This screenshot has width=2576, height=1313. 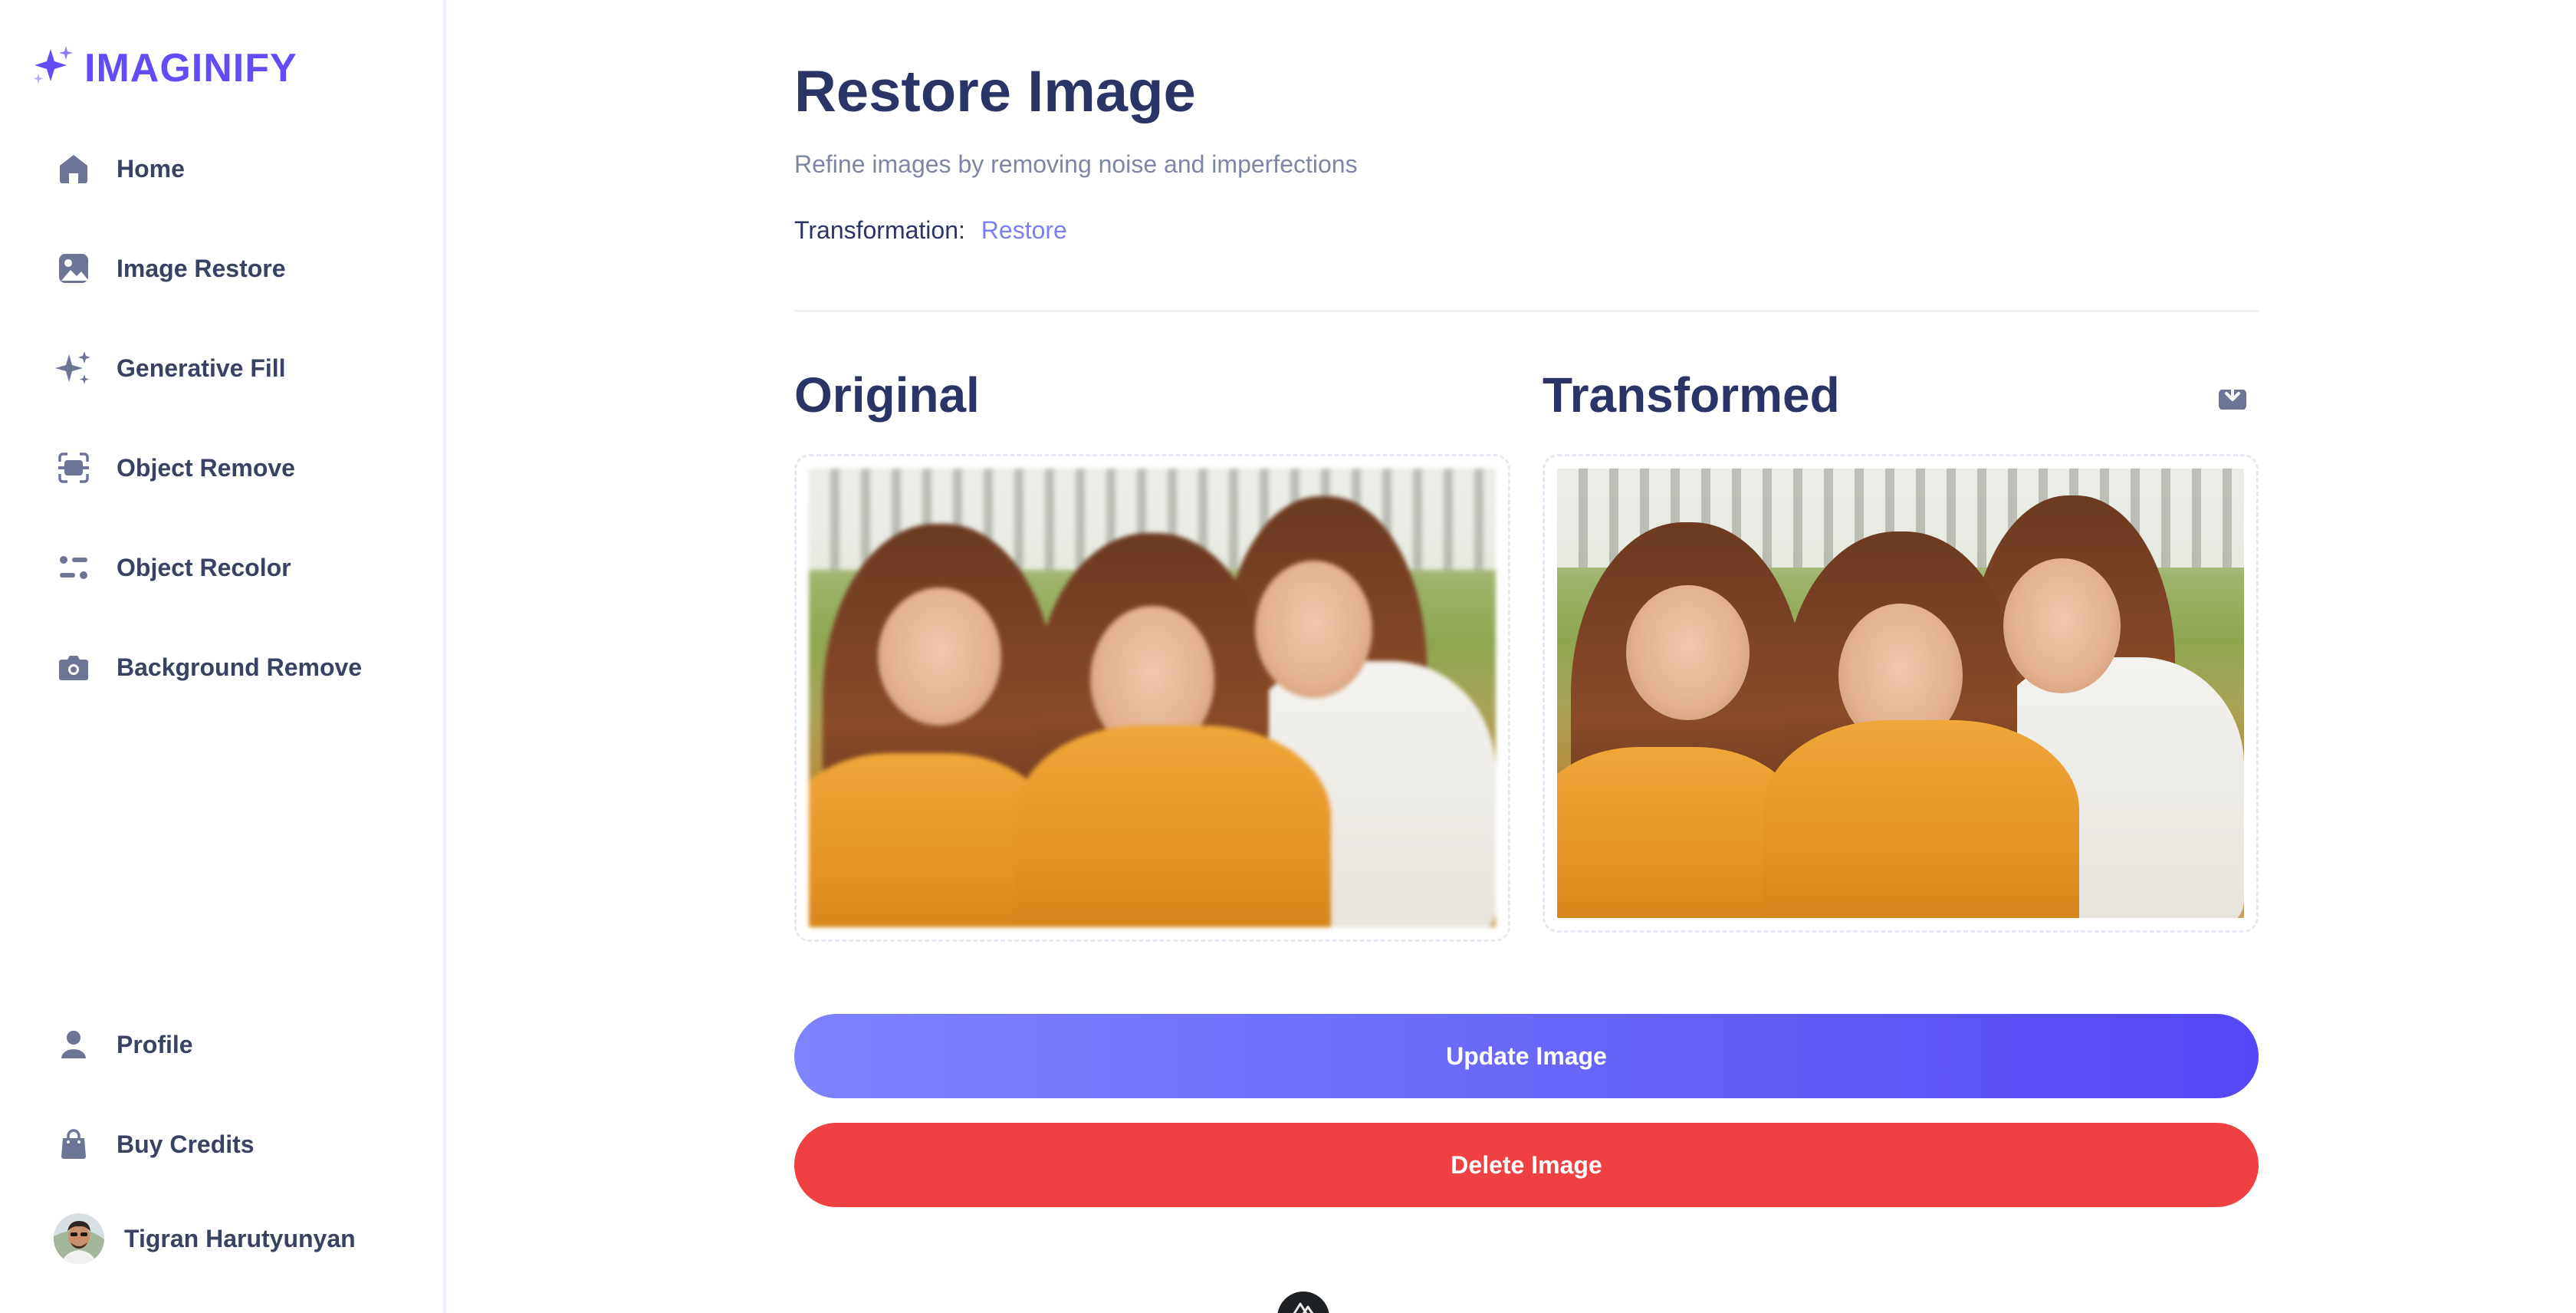 I want to click on original-image-card, so click(x=1152, y=698).